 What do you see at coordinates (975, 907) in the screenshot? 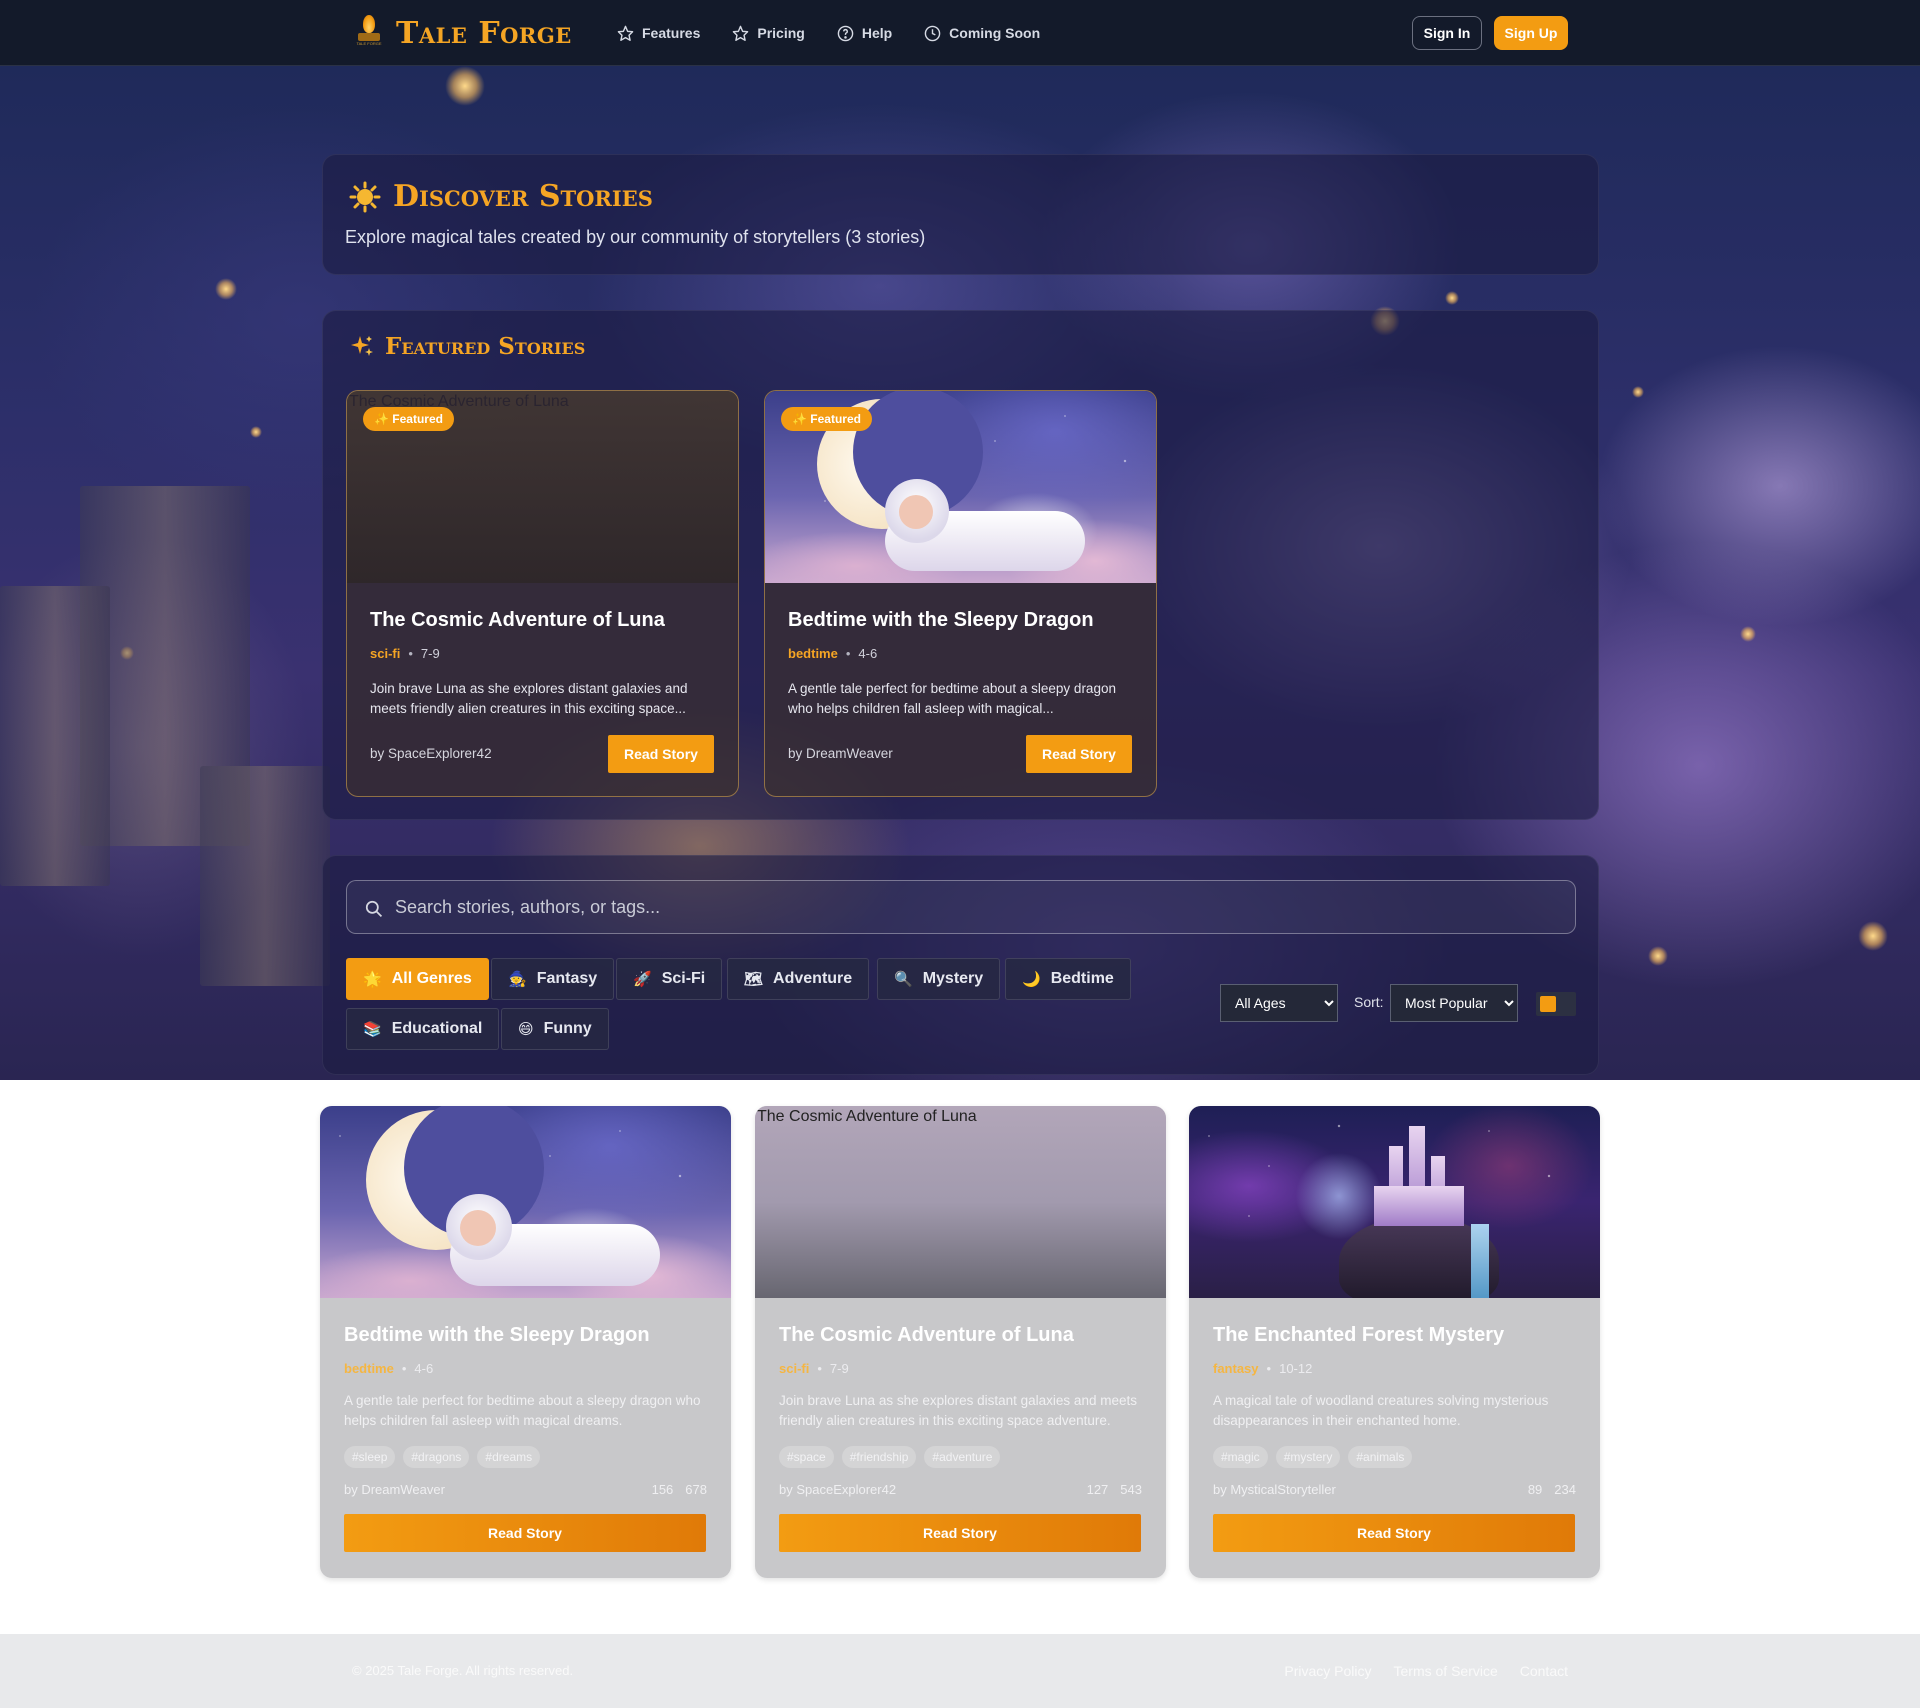
I see `search-input` at bounding box center [975, 907].